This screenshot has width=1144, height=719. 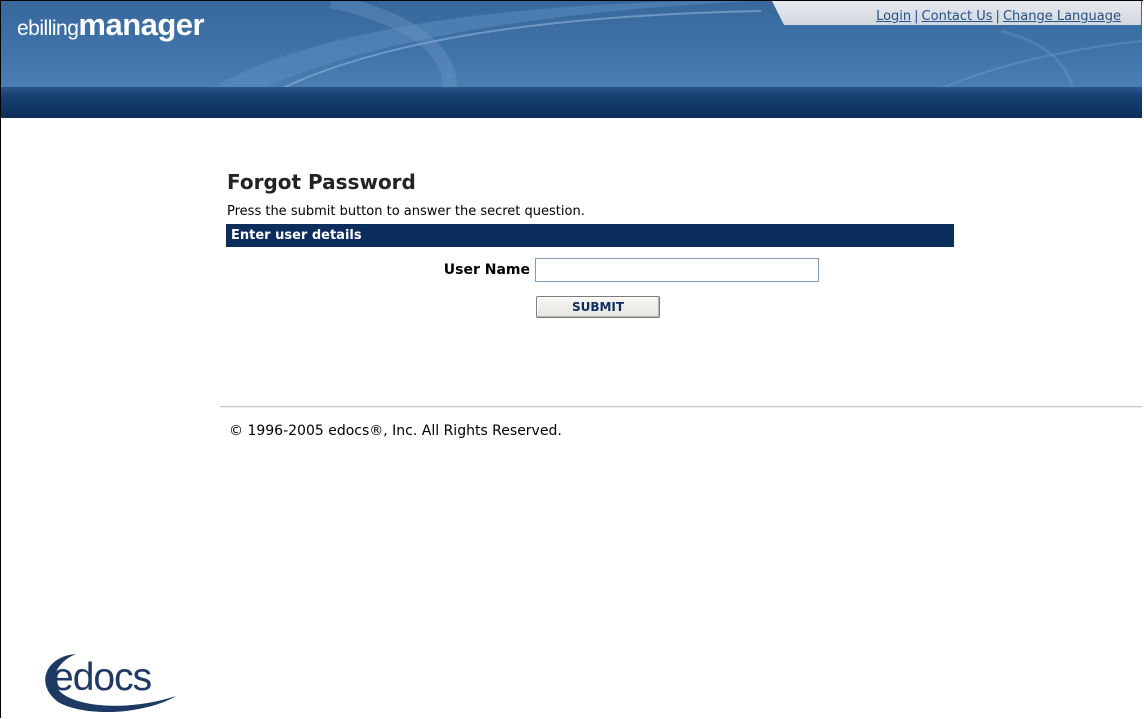 What do you see at coordinates (321, 182) in the screenshot?
I see `page-title: Forgot Password` at bounding box center [321, 182].